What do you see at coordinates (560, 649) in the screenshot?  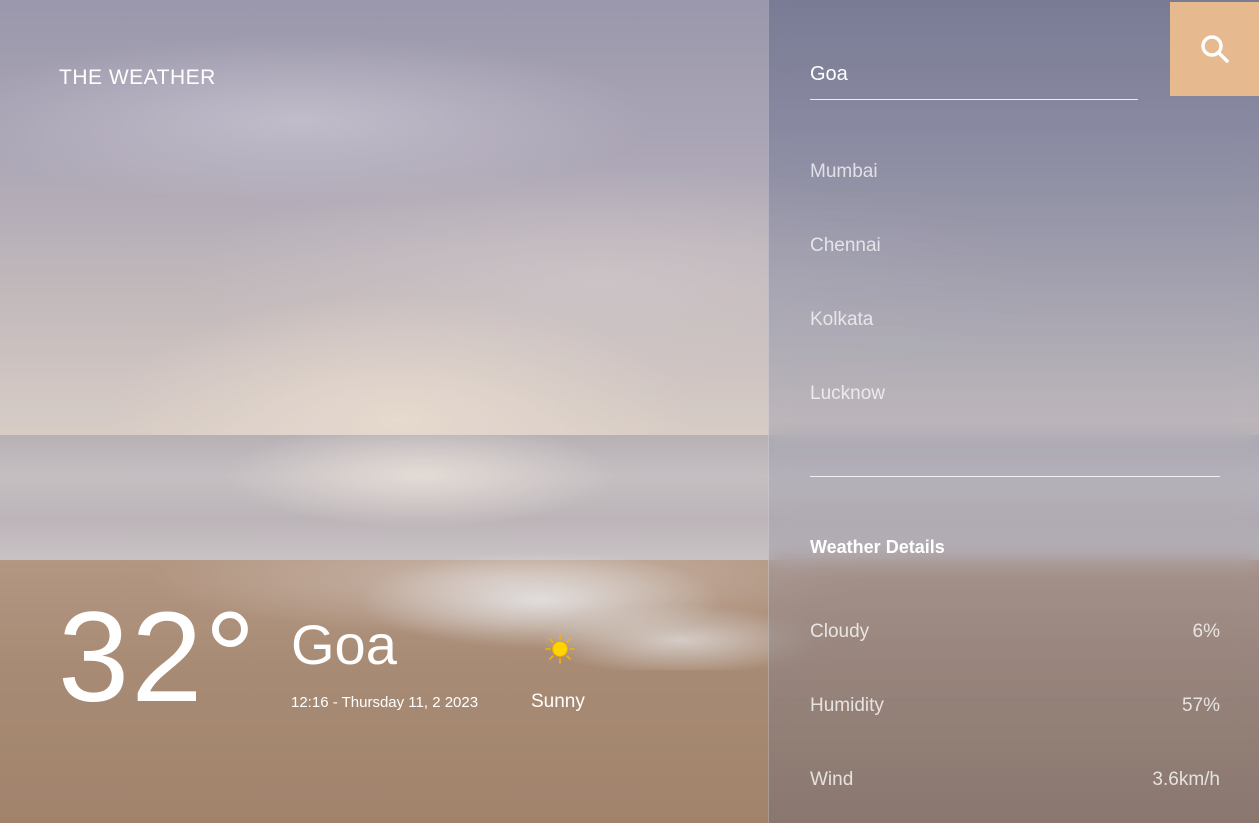 I see `sun-icon` at bounding box center [560, 649].